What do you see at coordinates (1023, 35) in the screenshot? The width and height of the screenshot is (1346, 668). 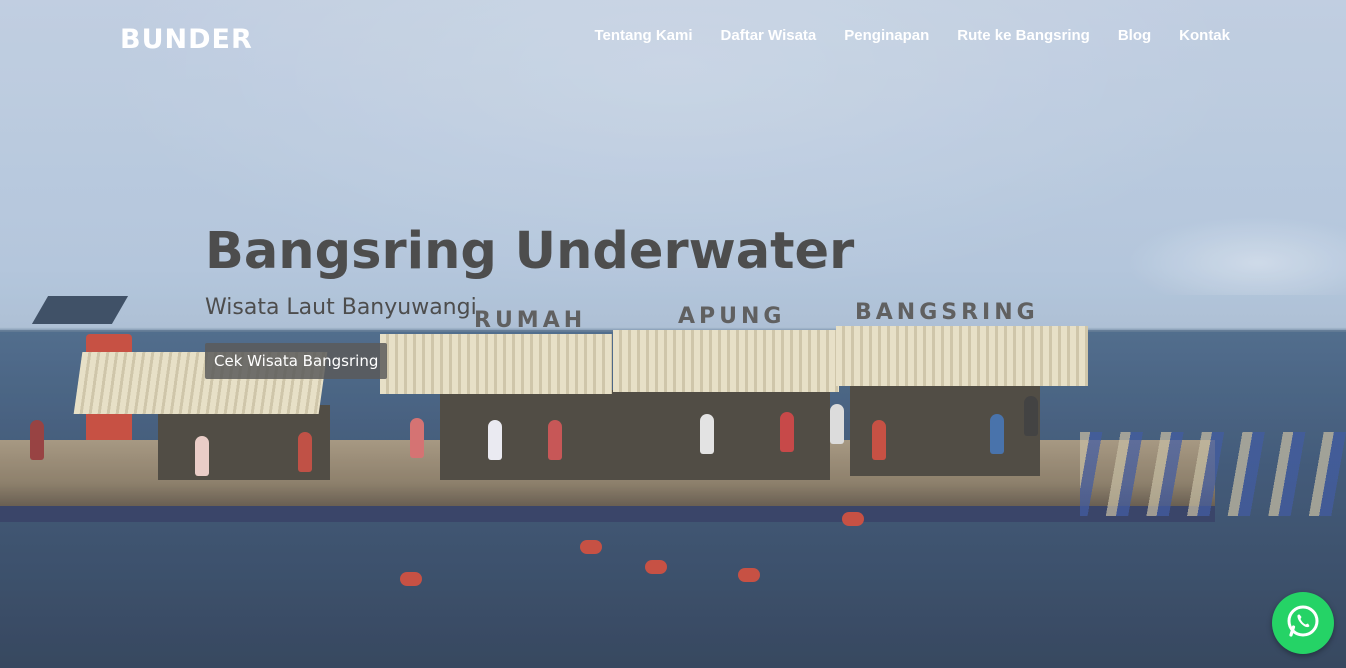 I see `nav-link-rute: Rute ke Bangsring` at bounding box center [1023, 35].